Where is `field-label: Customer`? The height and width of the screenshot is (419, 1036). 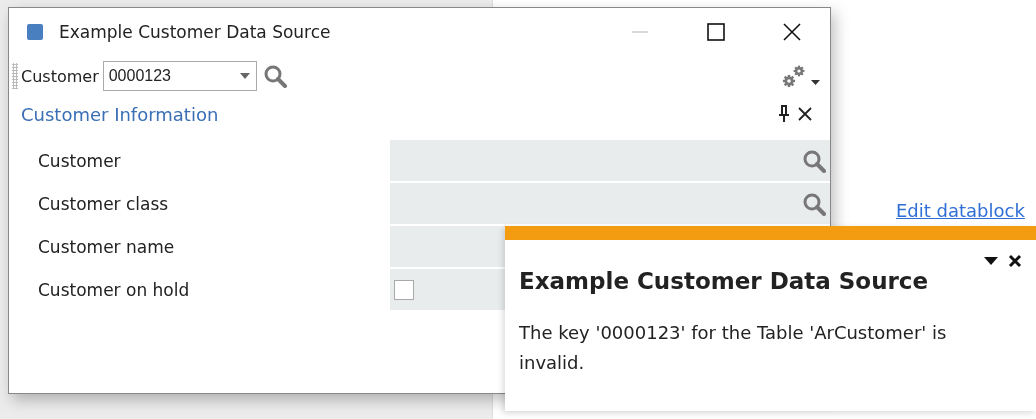
field-label: Customer is located at coordinates (79, 160).